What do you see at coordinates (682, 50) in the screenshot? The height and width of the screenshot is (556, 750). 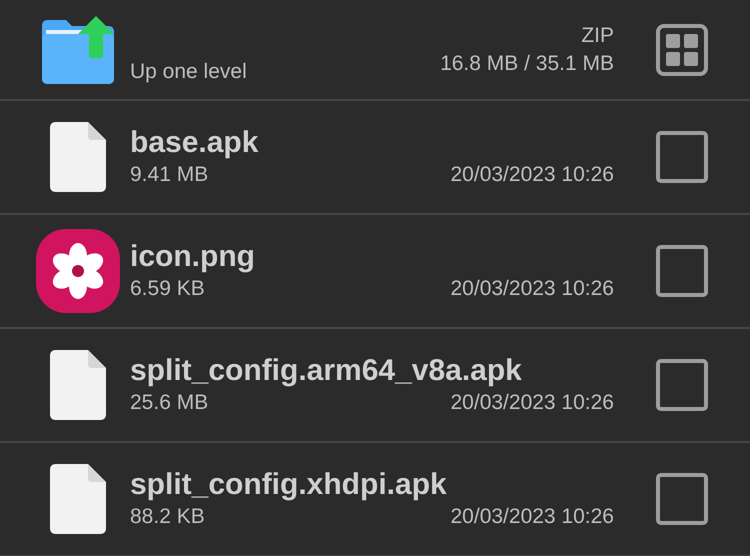 I see `select-all-icon` at bounding box center [682, 50].